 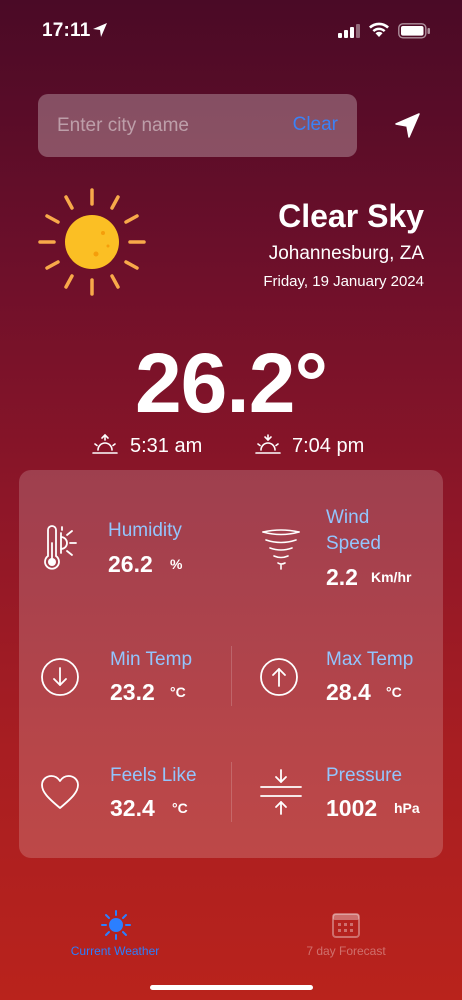 What do you see at coordinates (279, 677) in the screenshot?
I see `arrow-up-circle-icon` at bounding box center [279, 677].